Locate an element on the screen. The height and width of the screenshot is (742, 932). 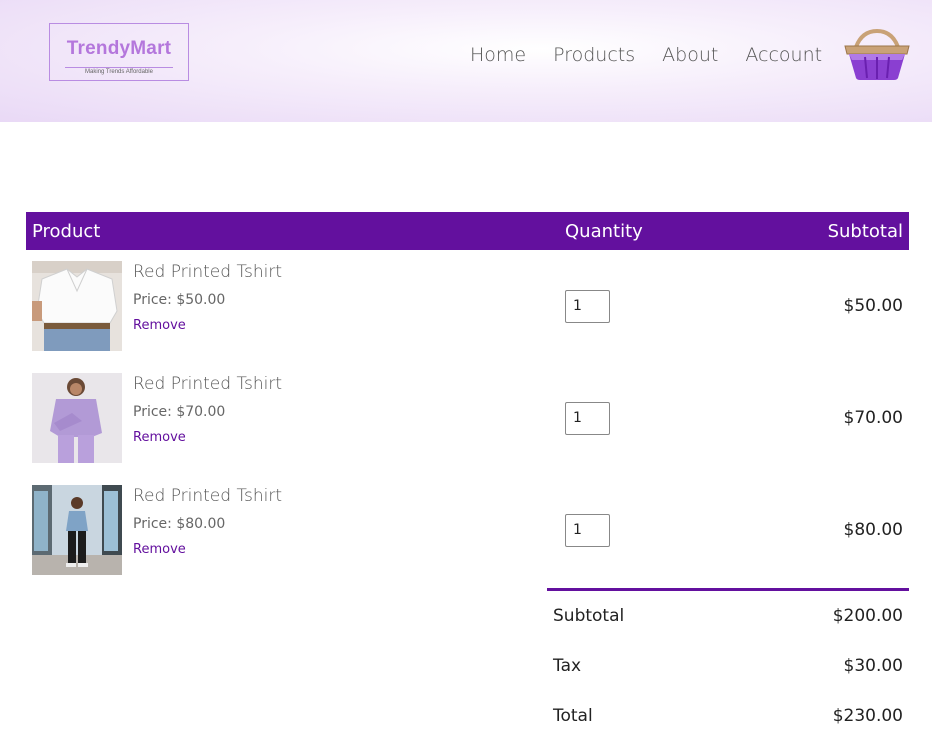
product-price: Price: $50.00 is located at coordinates (179, 300).